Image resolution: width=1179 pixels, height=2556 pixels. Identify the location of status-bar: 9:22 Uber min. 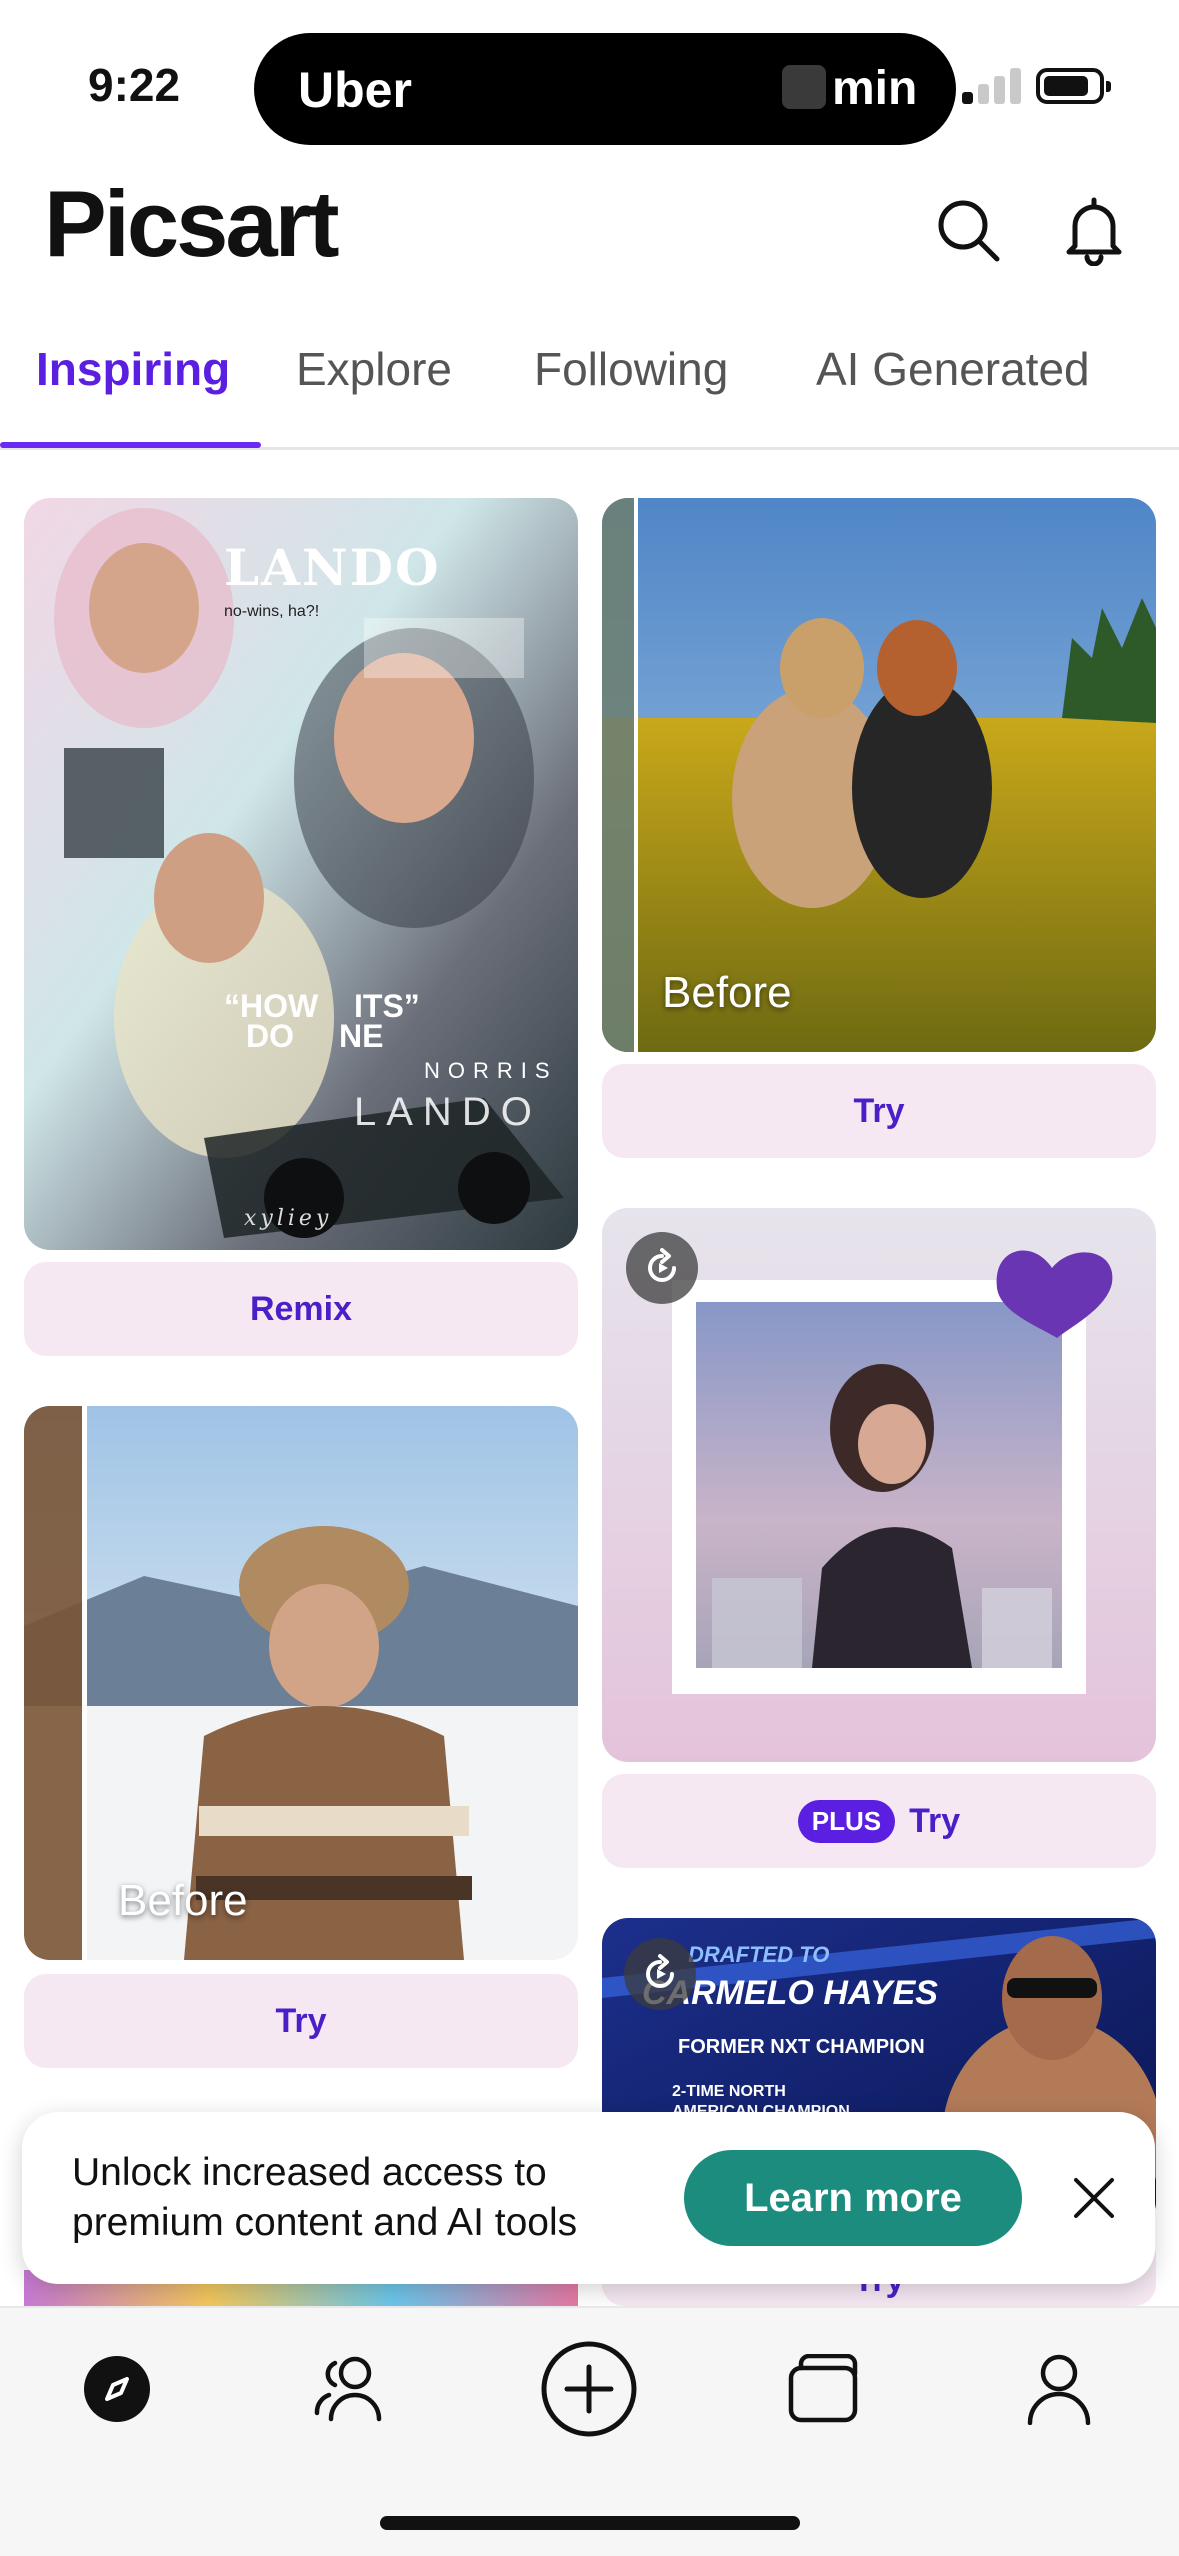
(589, 80).